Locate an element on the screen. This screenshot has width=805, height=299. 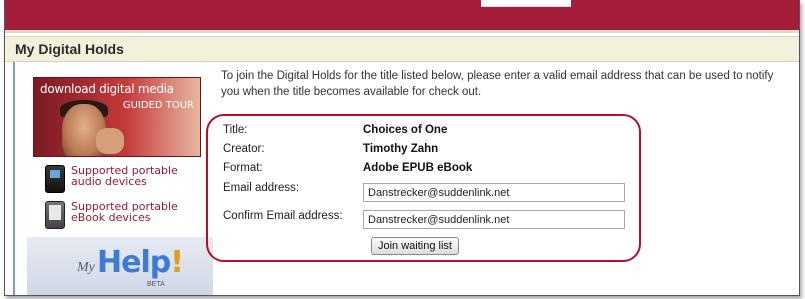
banner-tab is located at coordinates (526, 3).